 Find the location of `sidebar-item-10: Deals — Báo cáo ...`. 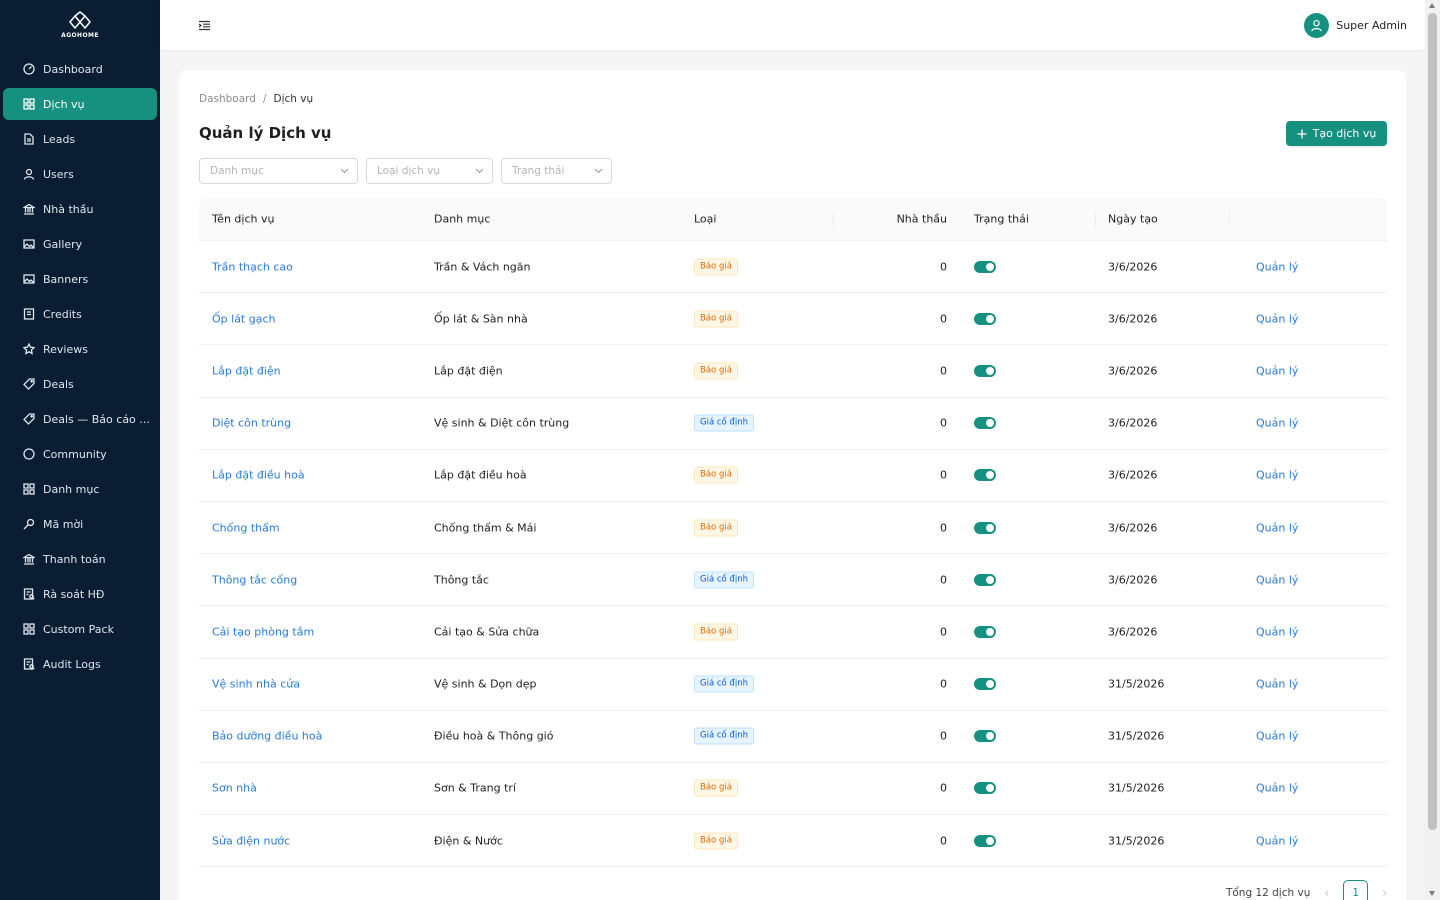

sidebar-item-10: Deals — Báo cáo ... is located at coordinates (80, 419).